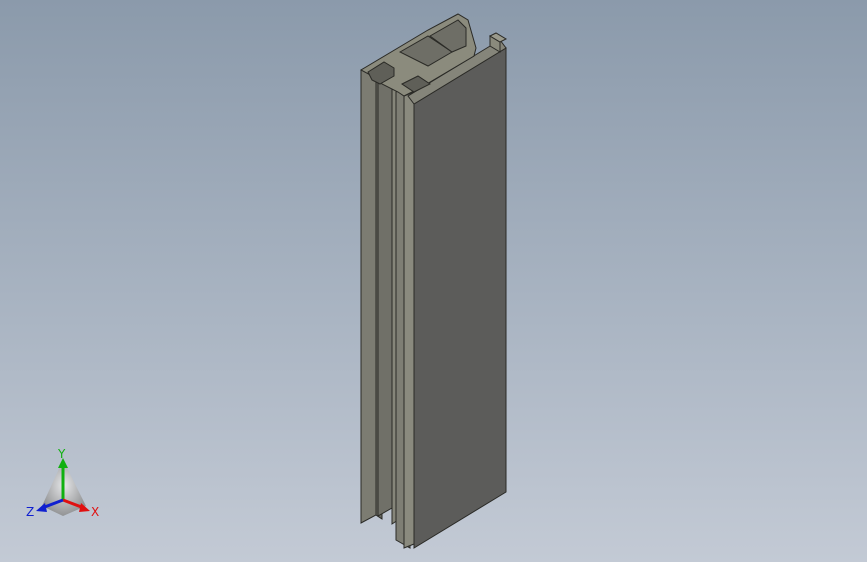 The width and height of the screenshot is (867, 562). I want to click on left-flange-side, so click(368, 292).